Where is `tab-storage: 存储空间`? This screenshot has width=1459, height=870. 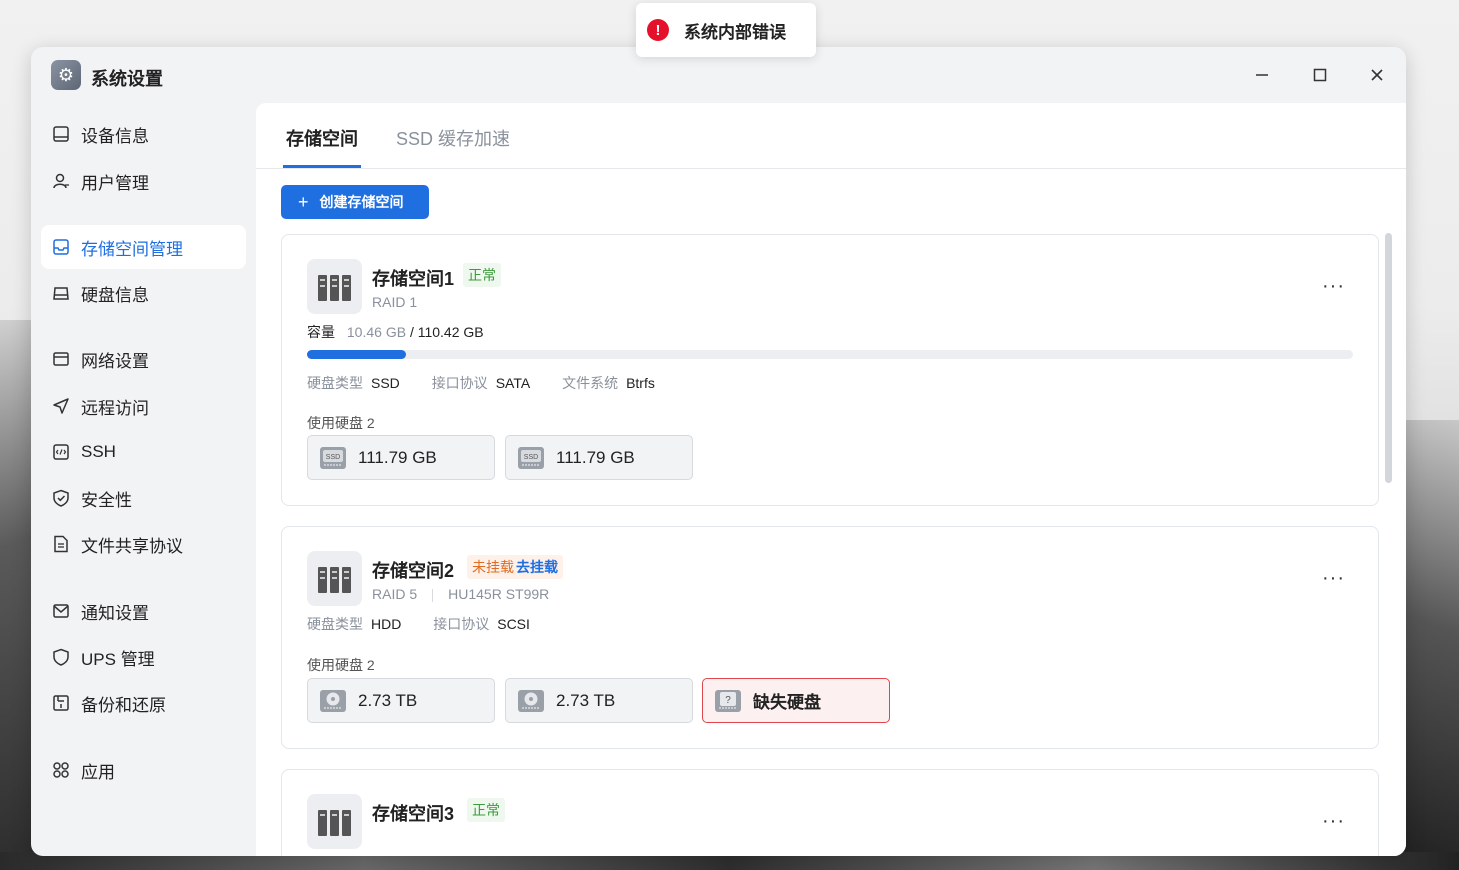 tab-storage: 存储空间 is located at coordinates (322, 138).